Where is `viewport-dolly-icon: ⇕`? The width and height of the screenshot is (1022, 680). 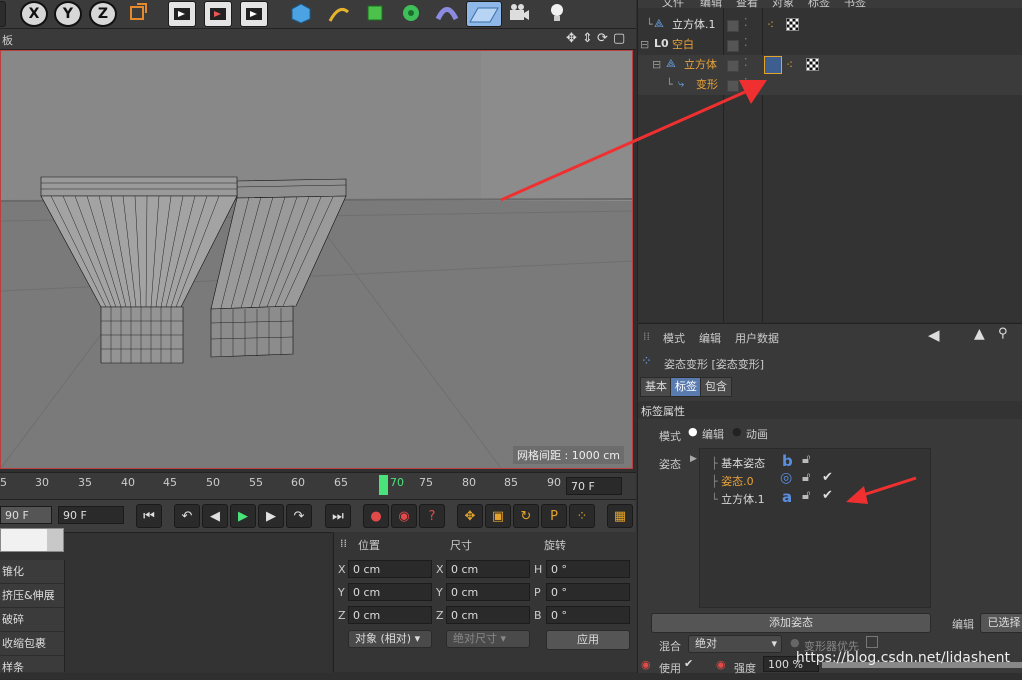
viewport-dolly-icon: ⇕ is located at coordinates (587, 38).